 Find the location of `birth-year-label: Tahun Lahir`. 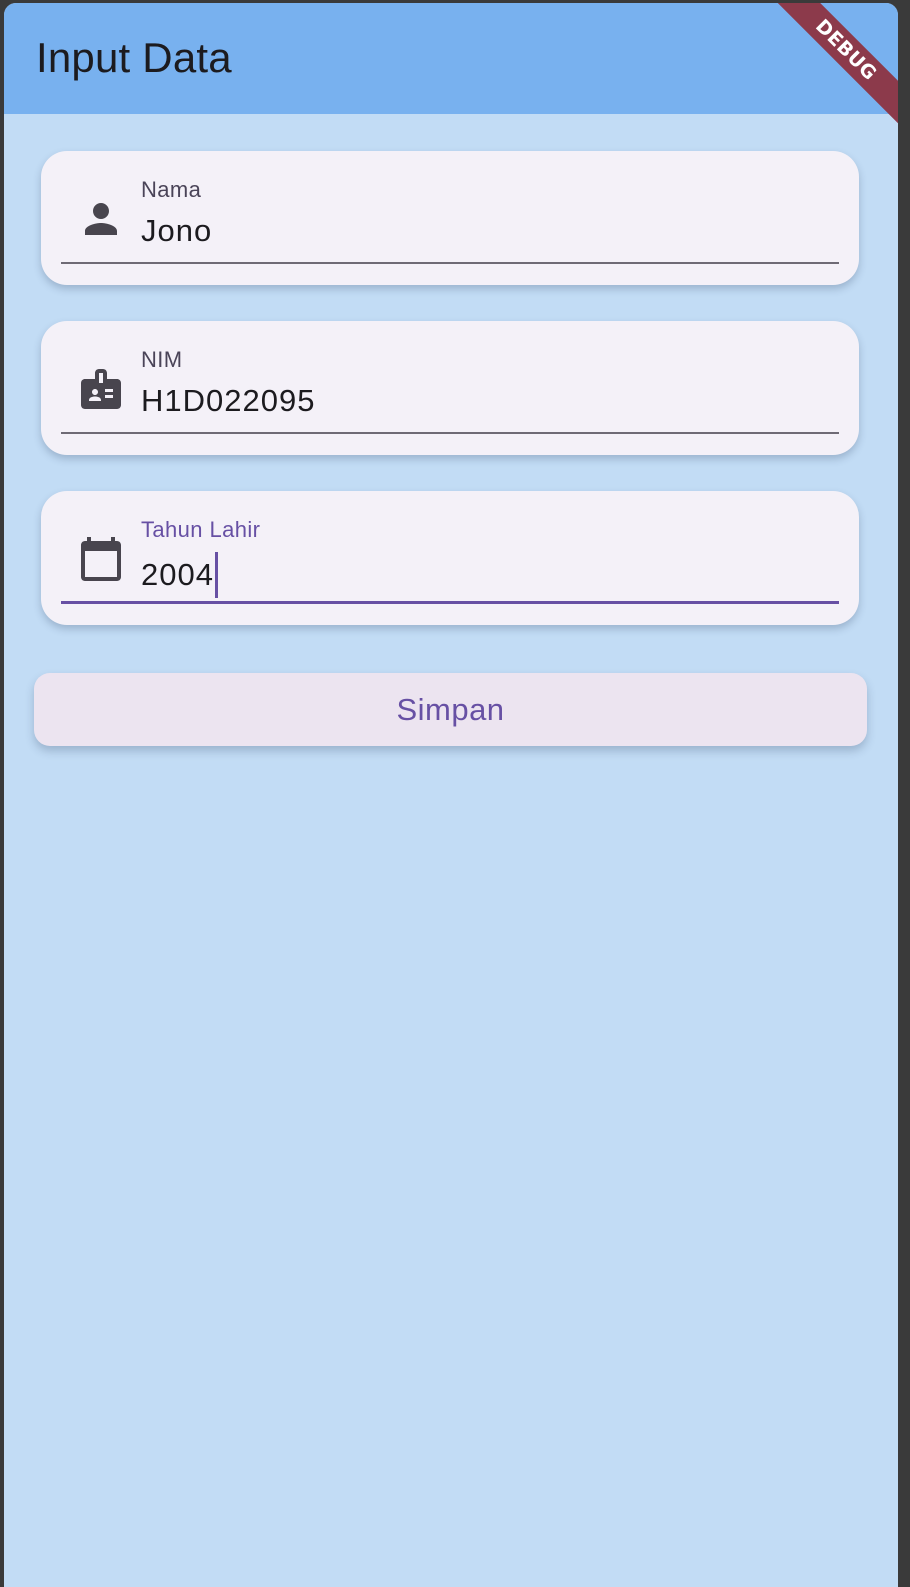

birth-year-label: Tahun Lahir is located at coordinates (201, 529).